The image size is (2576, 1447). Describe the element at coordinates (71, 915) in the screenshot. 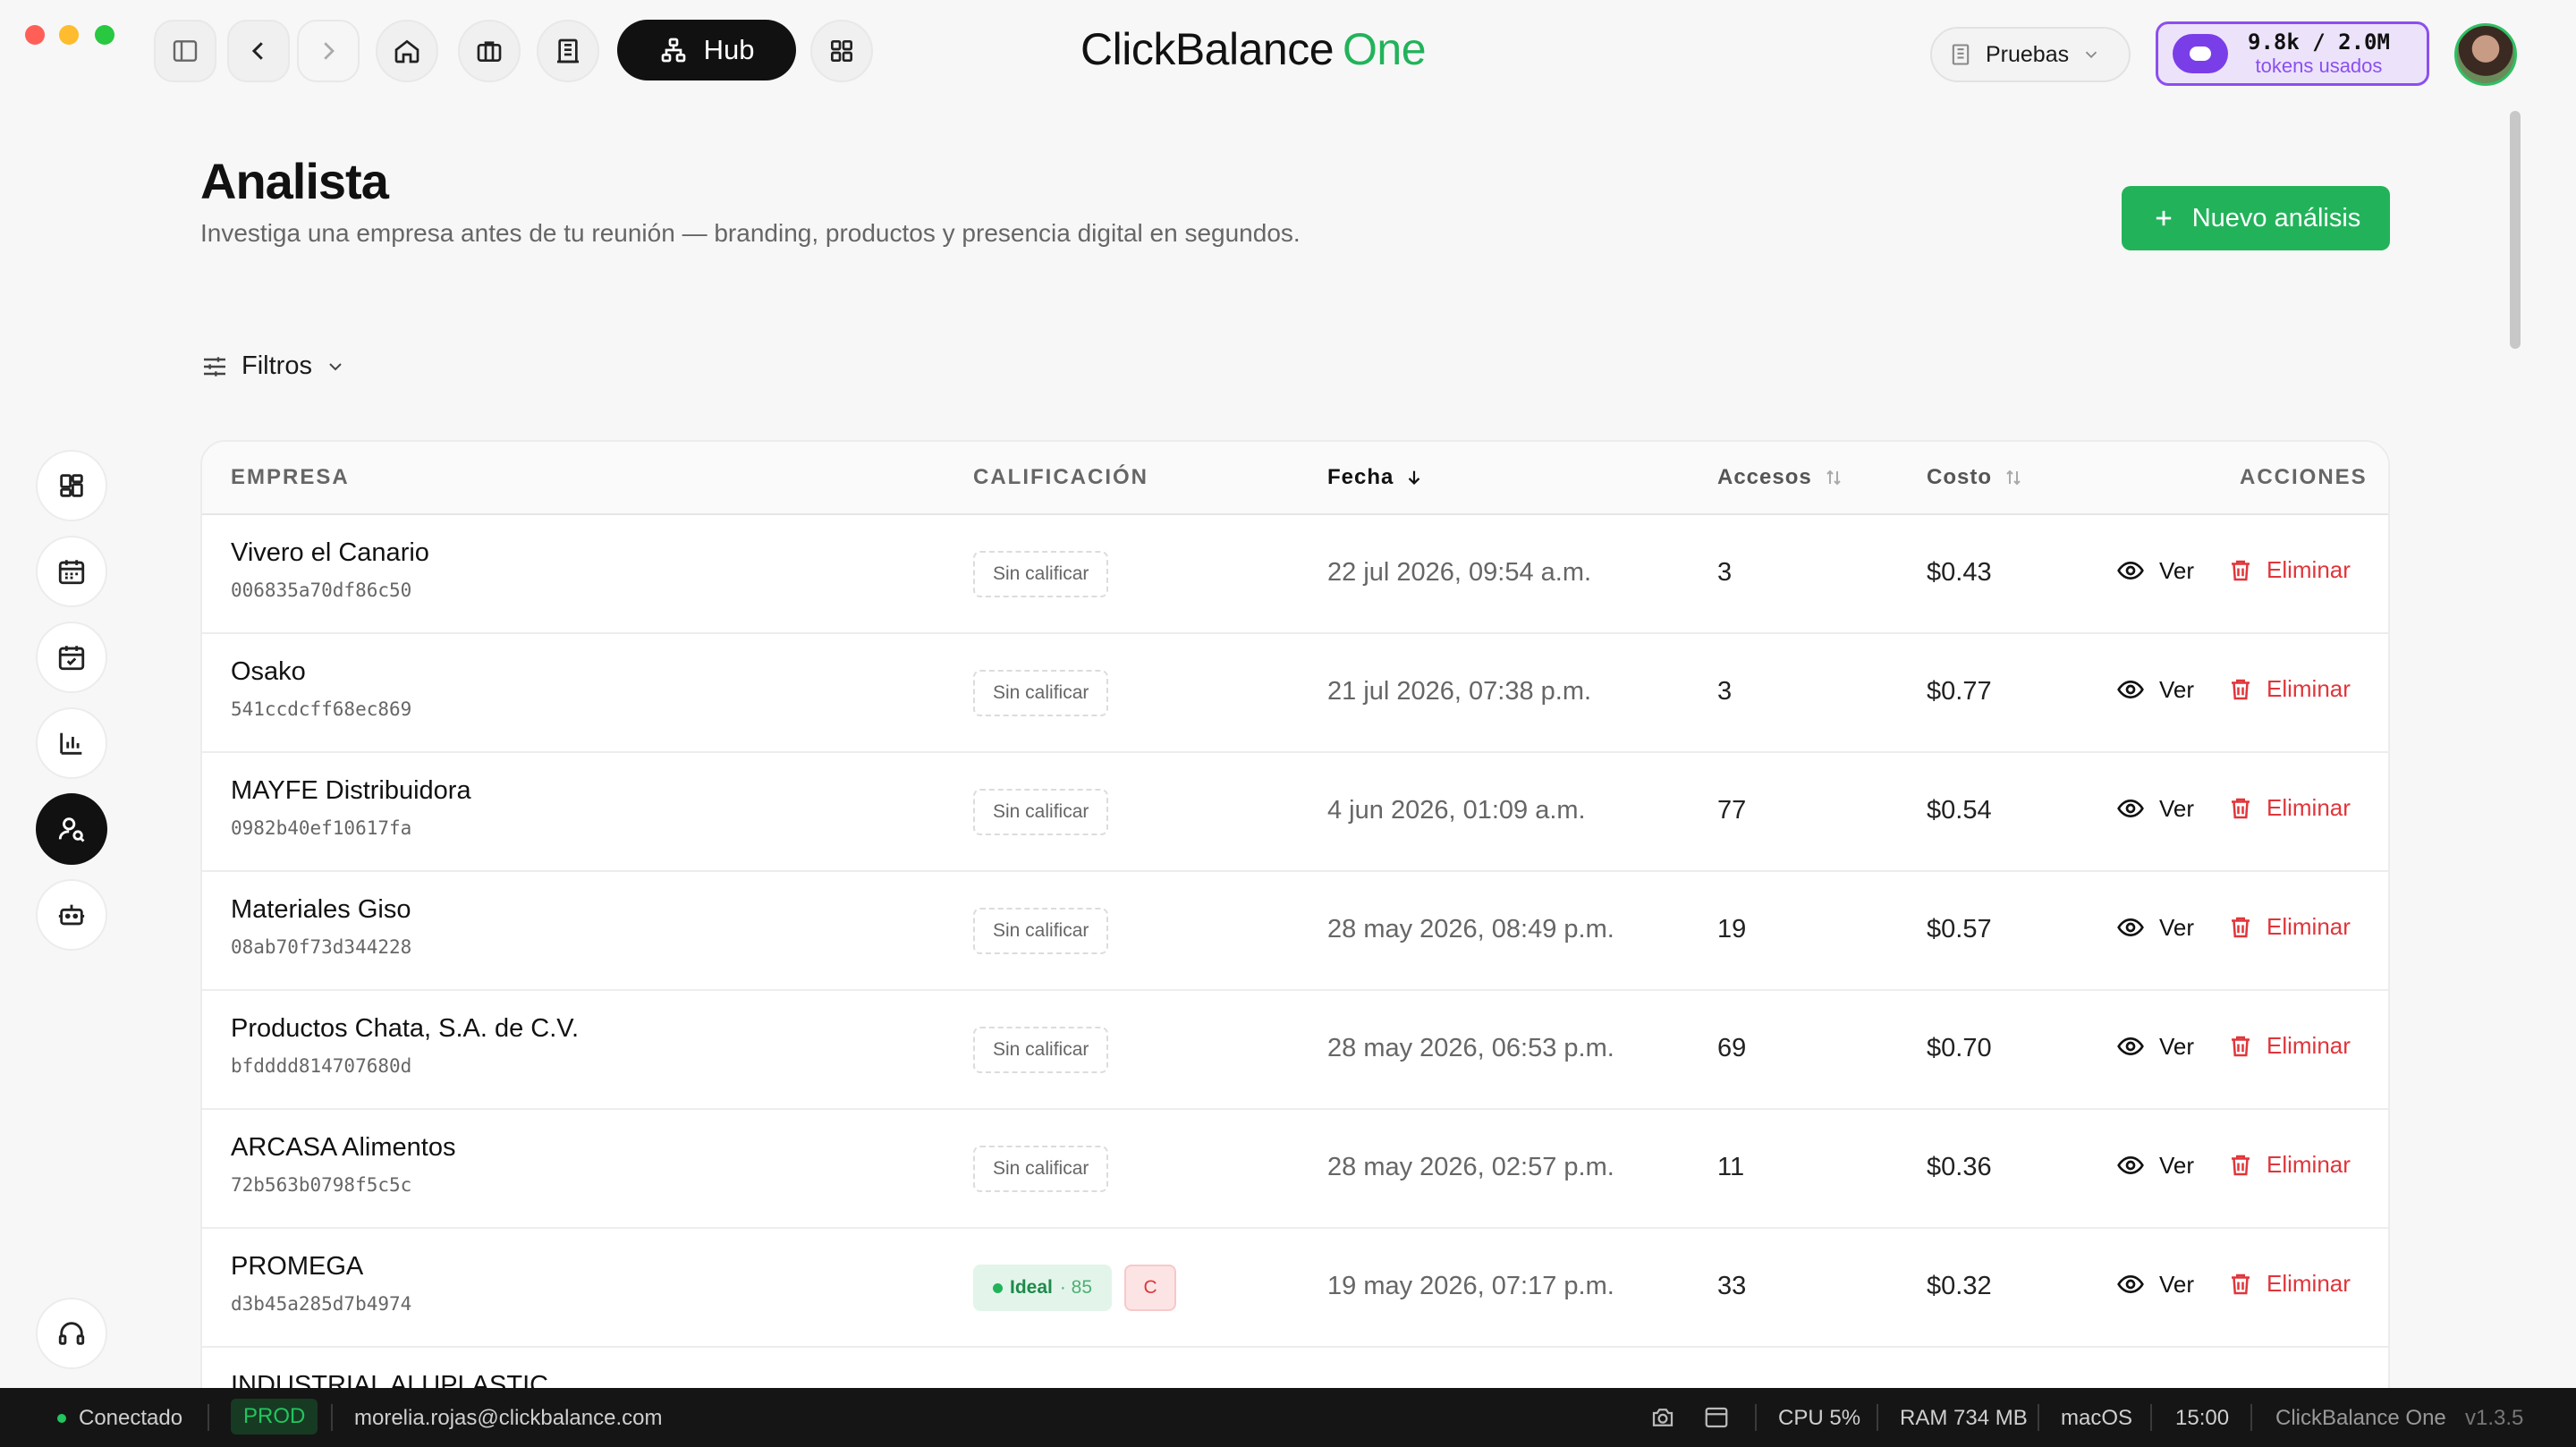

I see `rail-bot-button` at that location.